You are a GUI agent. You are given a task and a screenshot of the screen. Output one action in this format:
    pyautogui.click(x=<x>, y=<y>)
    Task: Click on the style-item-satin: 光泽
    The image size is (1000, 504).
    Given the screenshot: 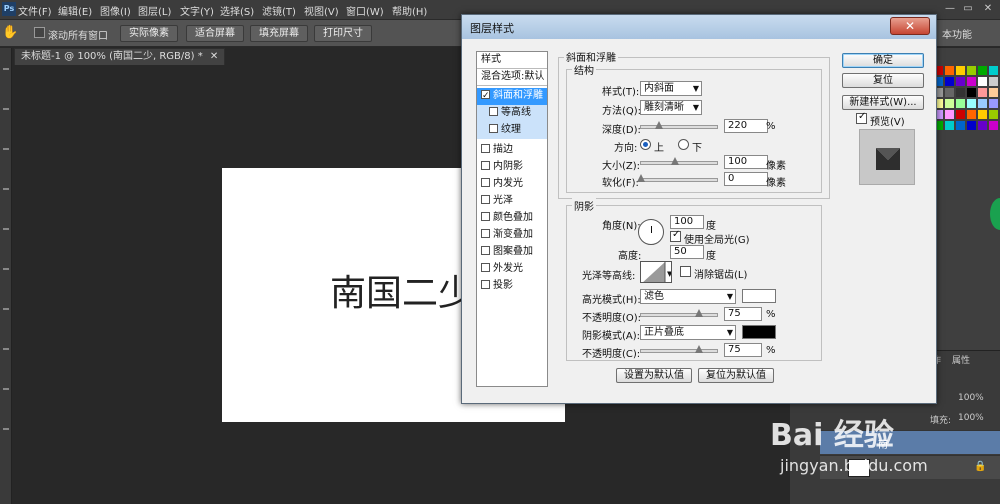 What is the action you would take?
    pyautogui.click(x=512, y=201)
    